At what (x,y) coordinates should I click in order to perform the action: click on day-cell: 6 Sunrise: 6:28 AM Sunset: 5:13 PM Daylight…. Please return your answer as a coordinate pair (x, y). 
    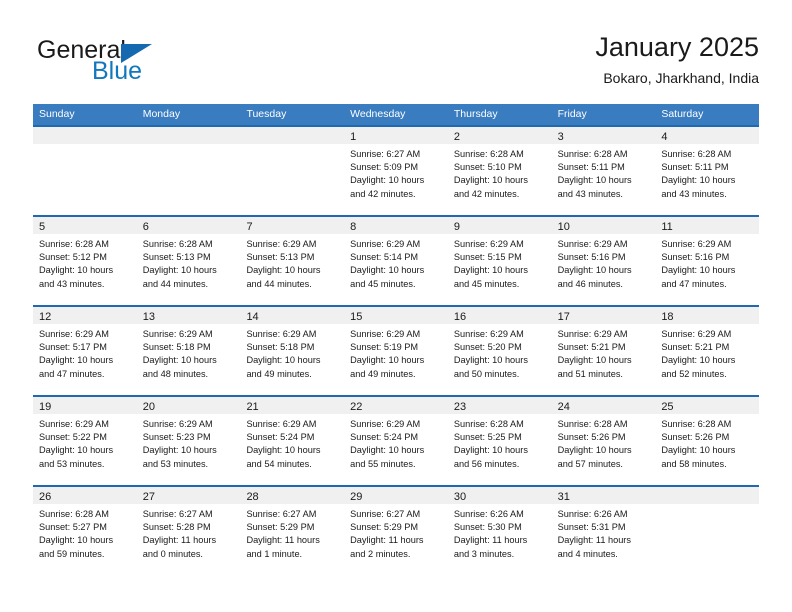
    Looking at the image, I should click on (188, 260).